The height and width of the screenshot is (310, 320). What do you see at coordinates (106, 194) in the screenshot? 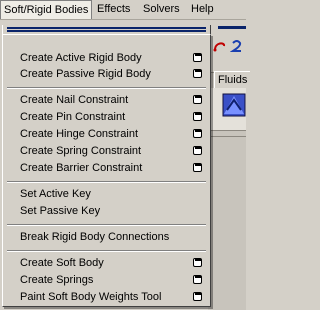
I see `menu-item-set-active-key: Set Active Key` at bounding box center [106, 194].